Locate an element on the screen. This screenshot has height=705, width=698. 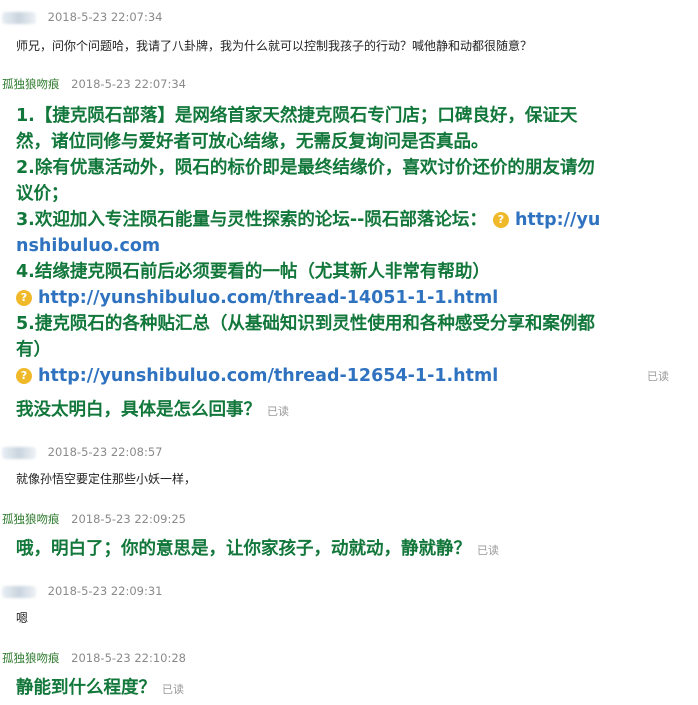
auto-reply-text: 3.欢迎加入专注陨石能量与灵性探索的论坛--陨石部落论坛： is located at coordinates (251, 220).